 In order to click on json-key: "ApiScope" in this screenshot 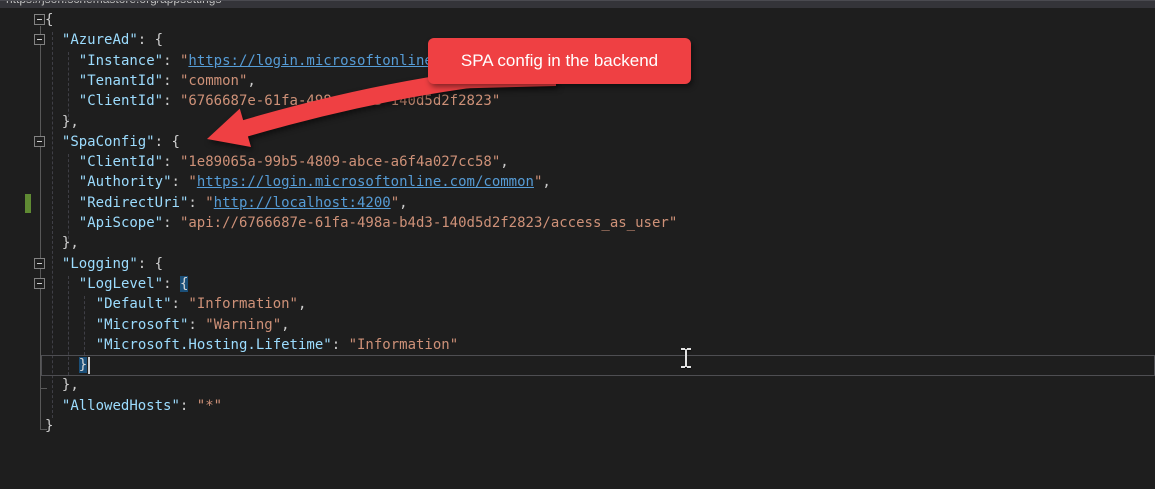, I will do `click(121, 223)`.